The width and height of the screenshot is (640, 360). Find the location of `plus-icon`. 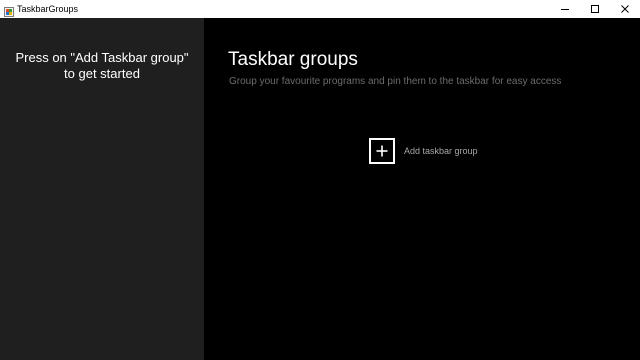

plus-icon is located at coordinates (382, 151).